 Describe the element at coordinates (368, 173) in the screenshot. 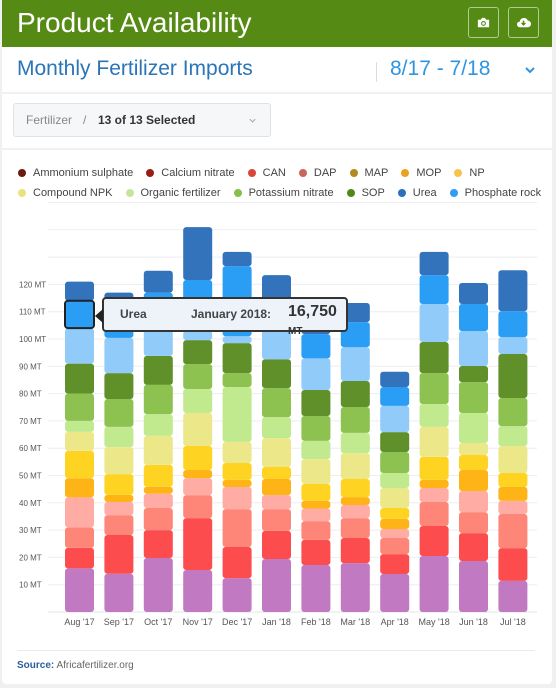

I see `legend-item: MAP` at that location.